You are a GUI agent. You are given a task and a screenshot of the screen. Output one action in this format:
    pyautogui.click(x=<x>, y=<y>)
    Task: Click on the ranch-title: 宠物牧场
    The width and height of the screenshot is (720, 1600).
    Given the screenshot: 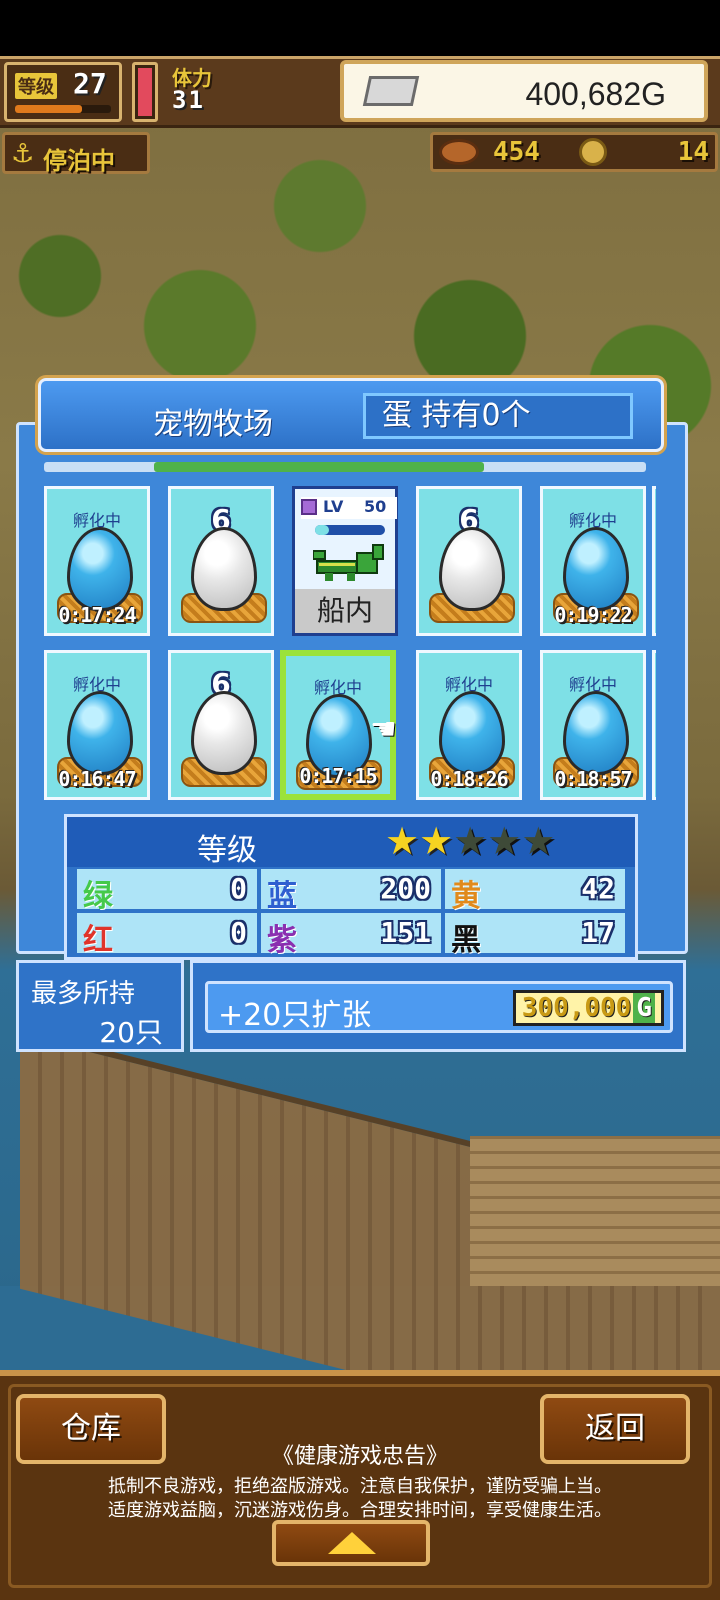 What is the action you would take?
    pyautogui.click(x=213, y=424)
    